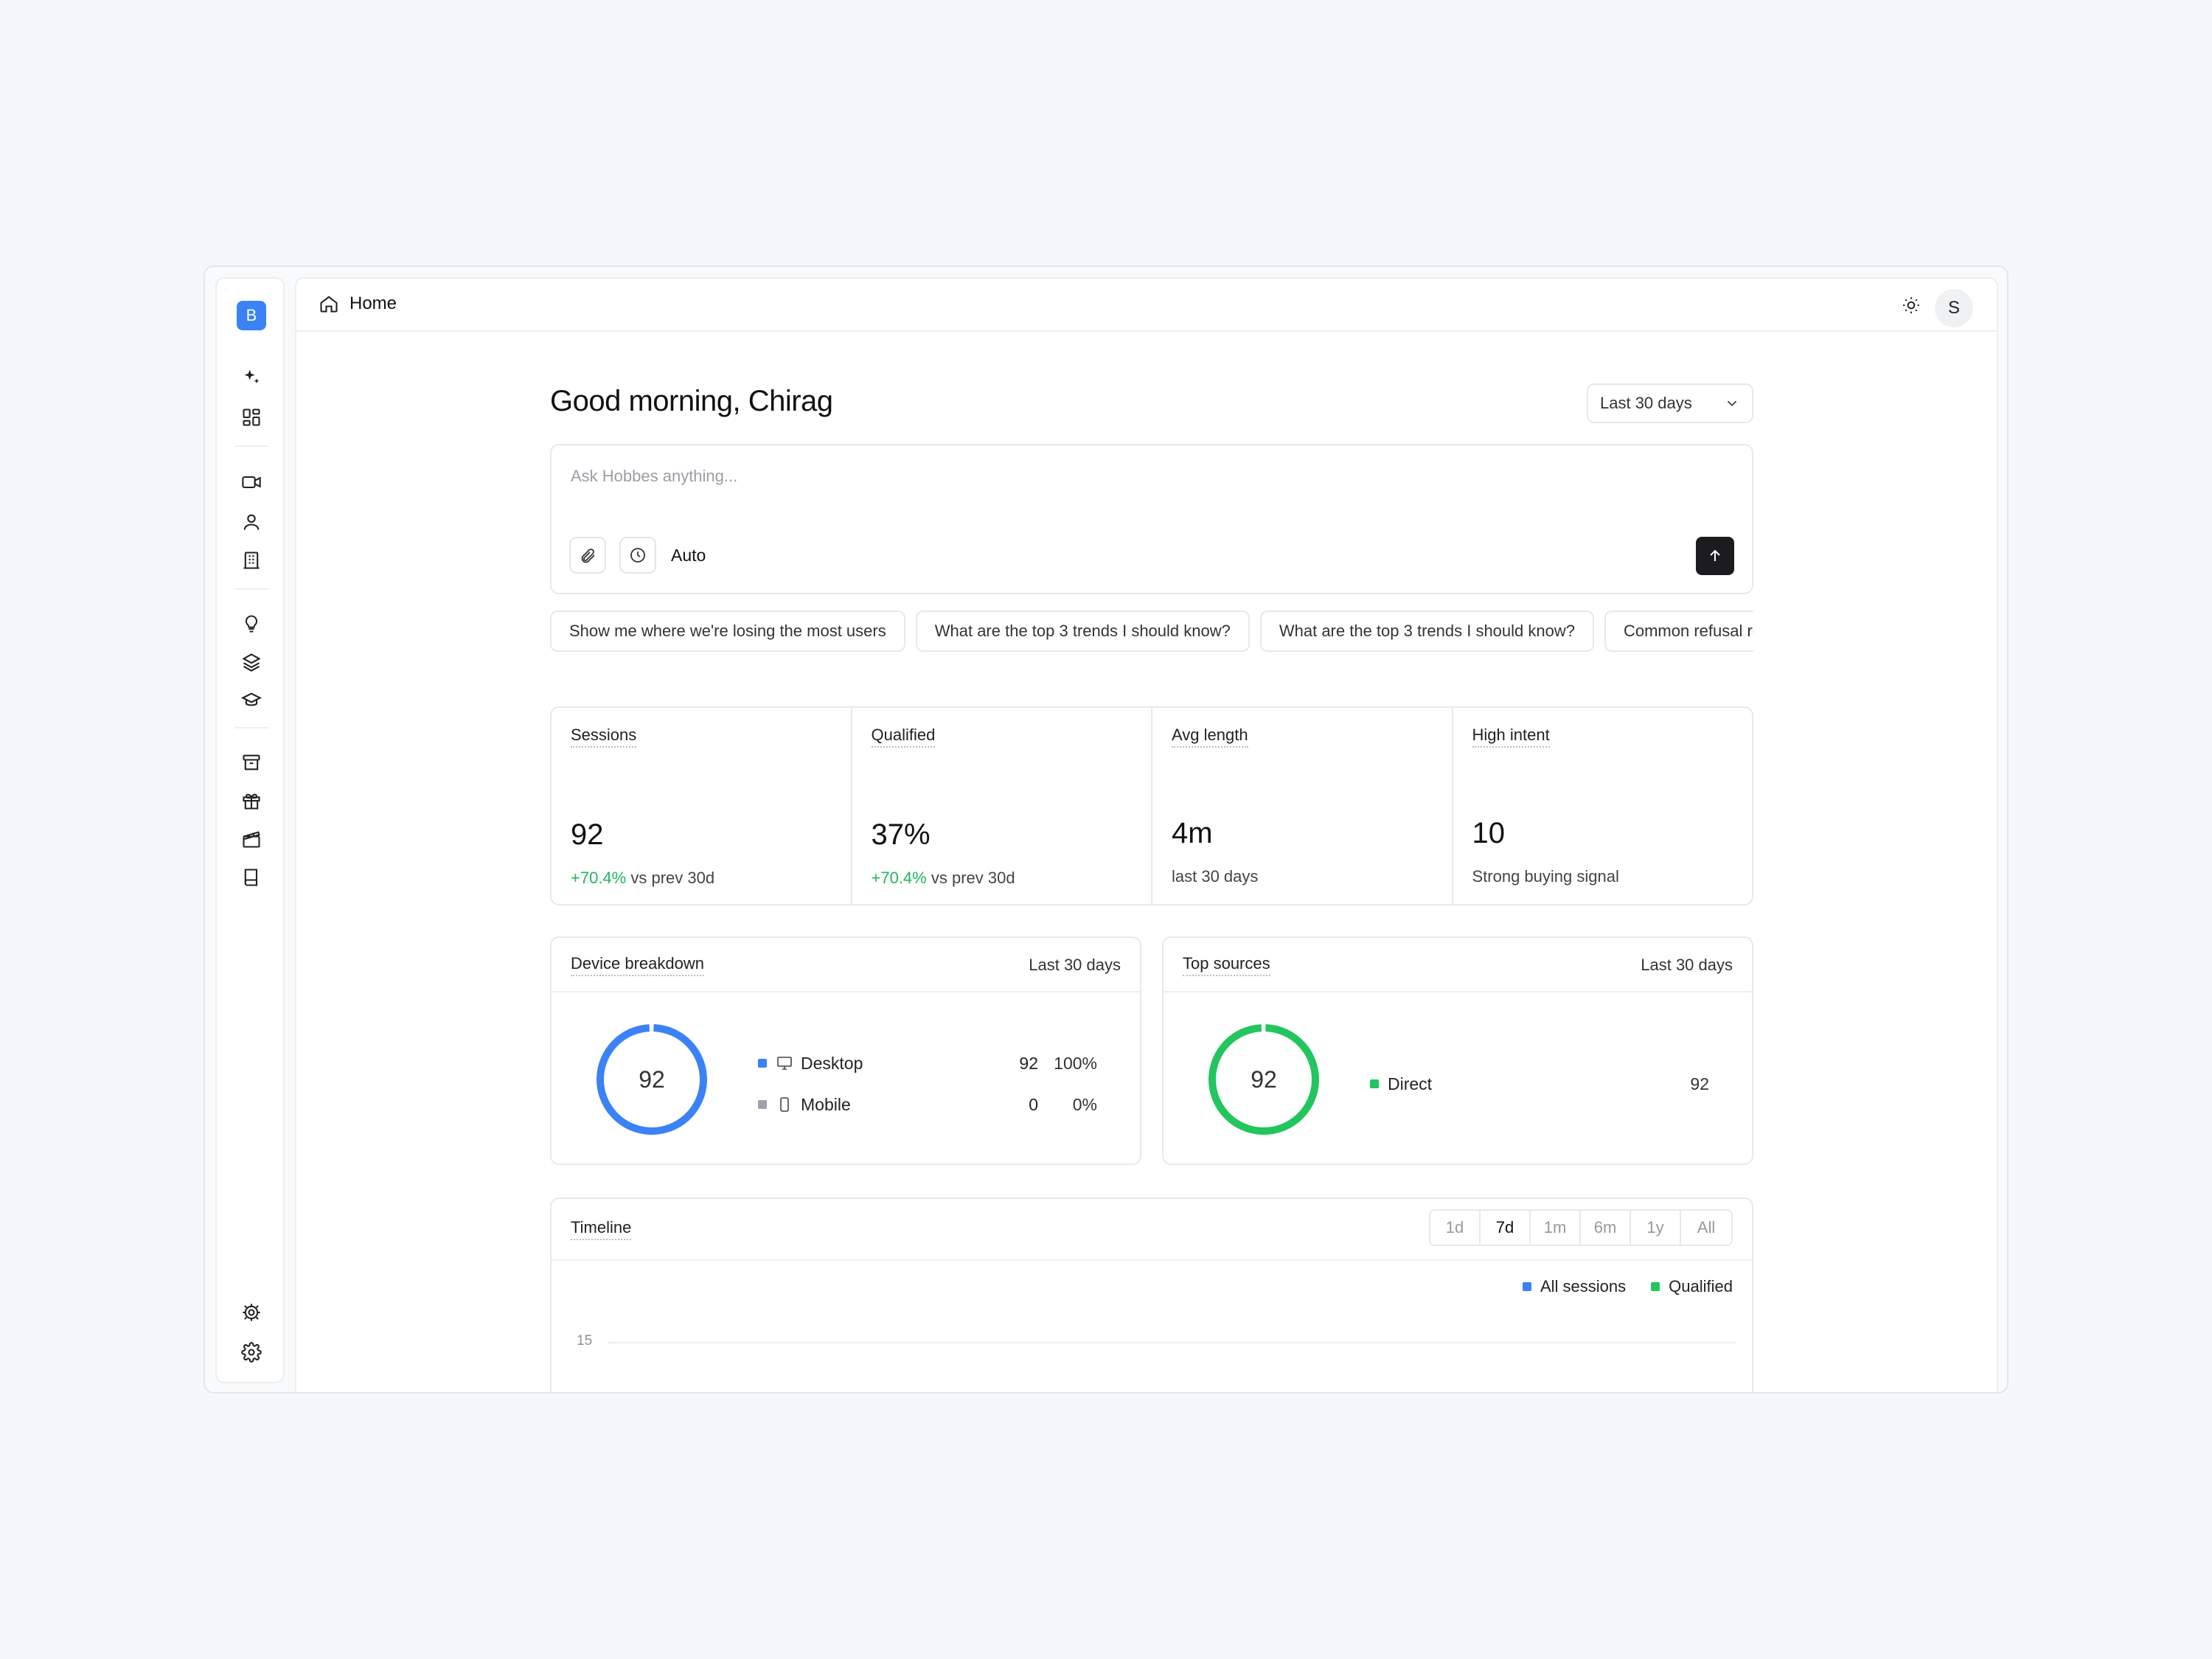 The width and height of the screenshot is (2212, 1659). I want to click on lightbulb-icon, so click(251, 624).